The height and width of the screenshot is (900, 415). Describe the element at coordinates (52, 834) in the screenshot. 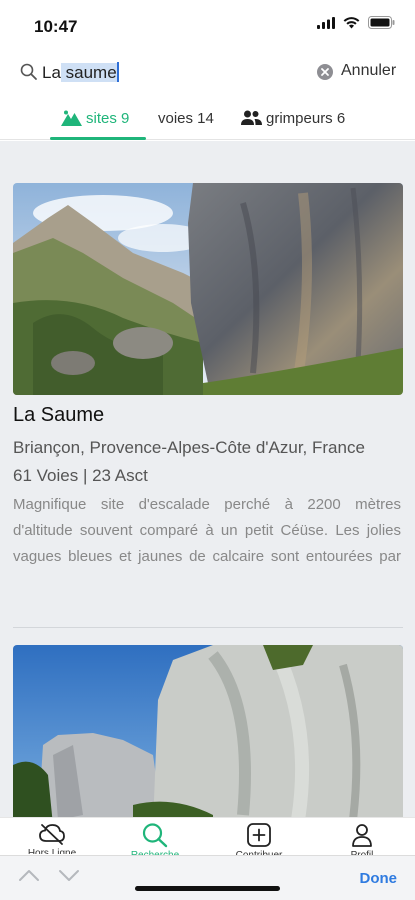

I see `cloud-offline-icon` at that location.